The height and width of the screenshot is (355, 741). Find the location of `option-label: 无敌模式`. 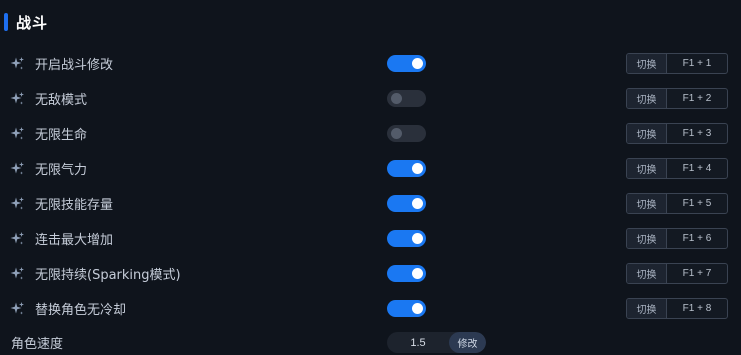

option-label: 无敌模式 is located at coordinates (61, 100).